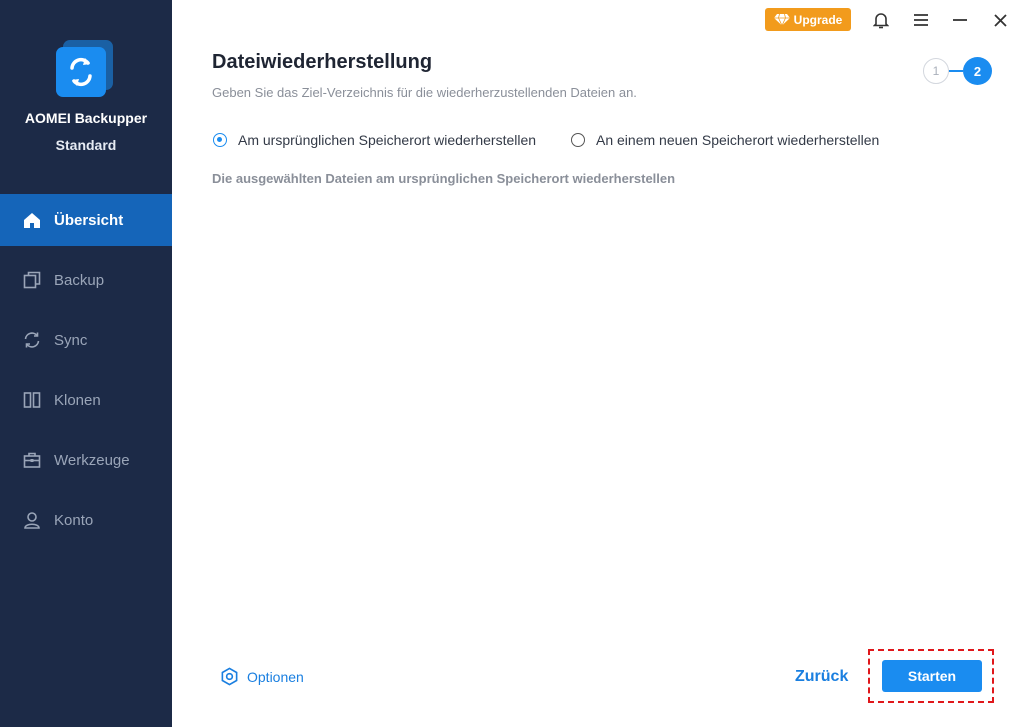  Describe the element at coordinates (32, 340) in the screenshot. I see `sync-icon` at that location.